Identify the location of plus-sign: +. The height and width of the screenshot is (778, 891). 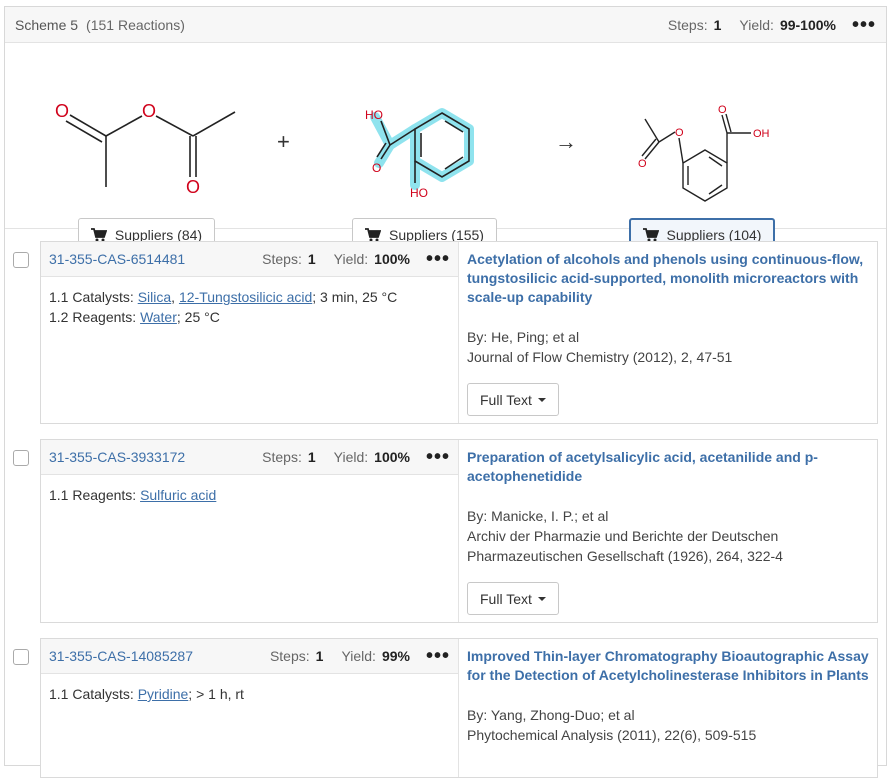
(283, 141).